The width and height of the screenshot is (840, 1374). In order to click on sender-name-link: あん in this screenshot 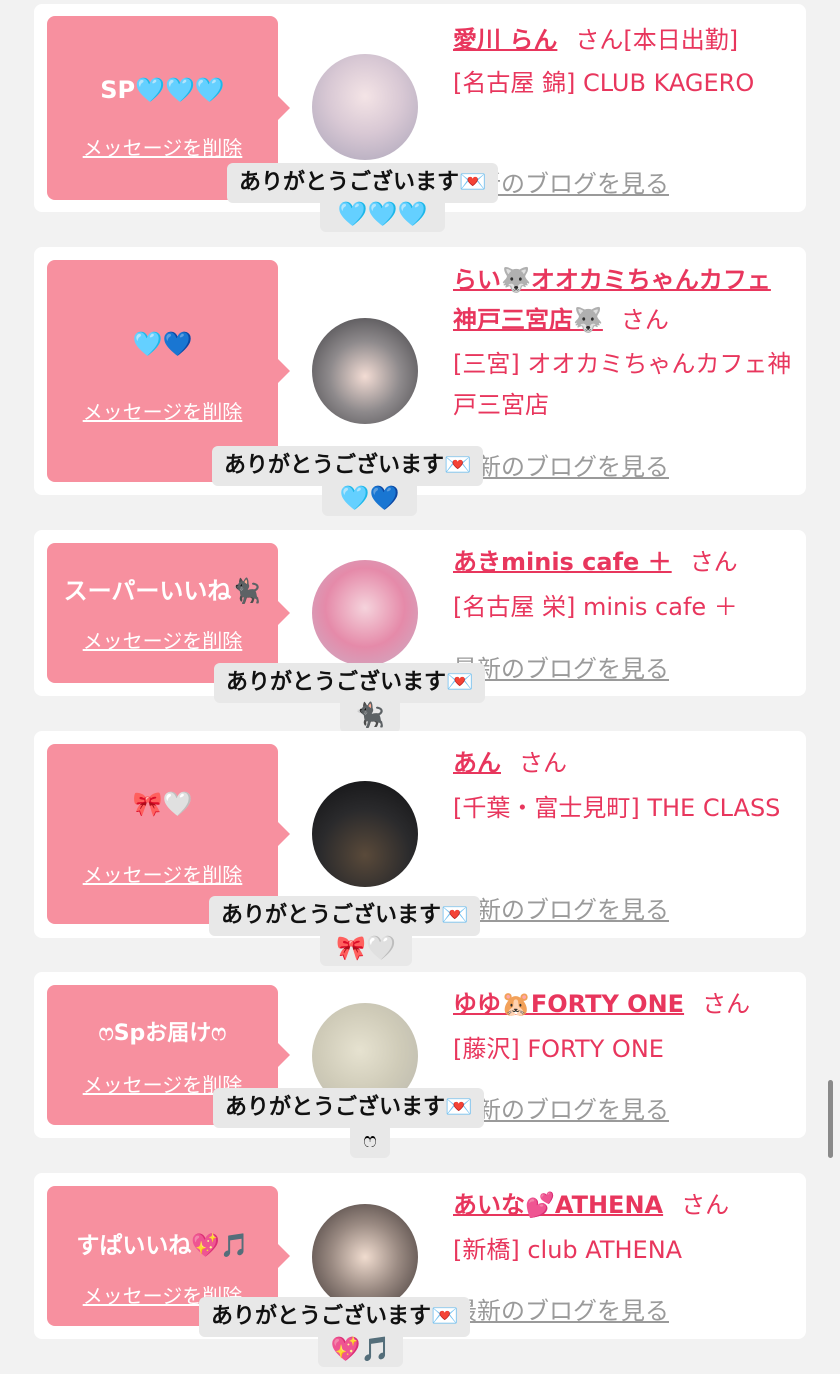, I will do `click(477, 763)`.